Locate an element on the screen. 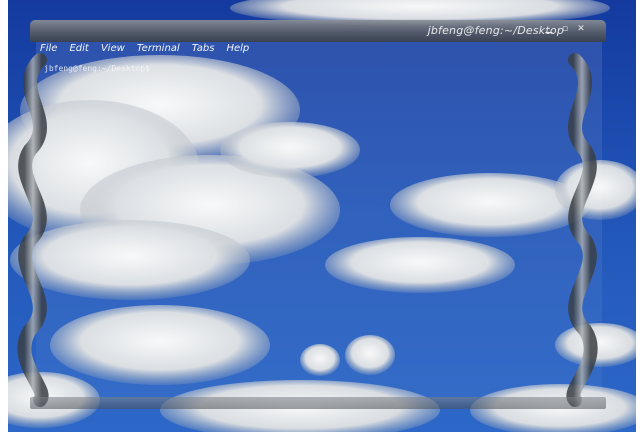 Image resolution: width=644 pixels, height=432 pixels. terminal-prompt: jbfeng@feng:~/Desktop$ is located at coordinates (97, 68).